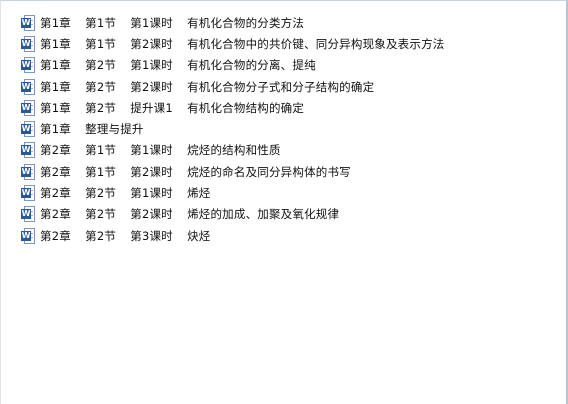 Image resolution: width=568 pixels, height=404 pixels. I want to click on file-item: W 第1章 第1节 第1课时 有机化合物的分类方法, so click(232, 22).